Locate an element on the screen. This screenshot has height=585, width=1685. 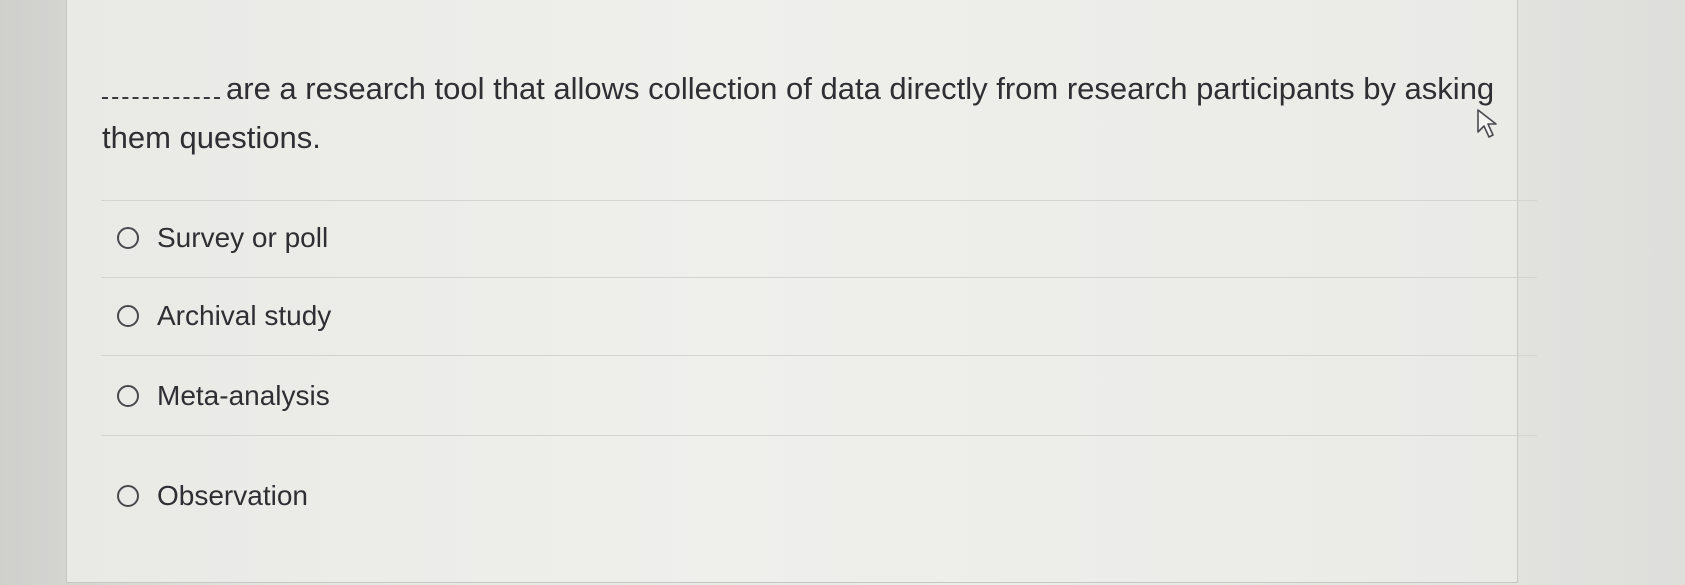
option-label: Survey or poll is located at coordinates (243, 237).